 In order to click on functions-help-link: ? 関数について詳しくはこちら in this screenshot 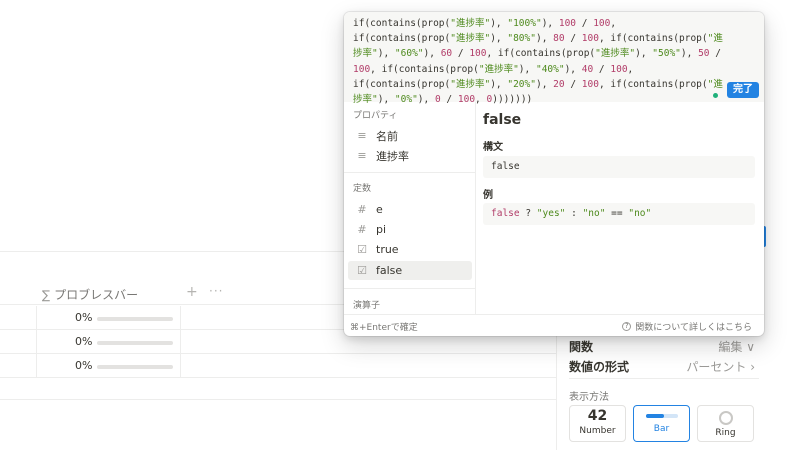, I will do `click(687, 326)`.